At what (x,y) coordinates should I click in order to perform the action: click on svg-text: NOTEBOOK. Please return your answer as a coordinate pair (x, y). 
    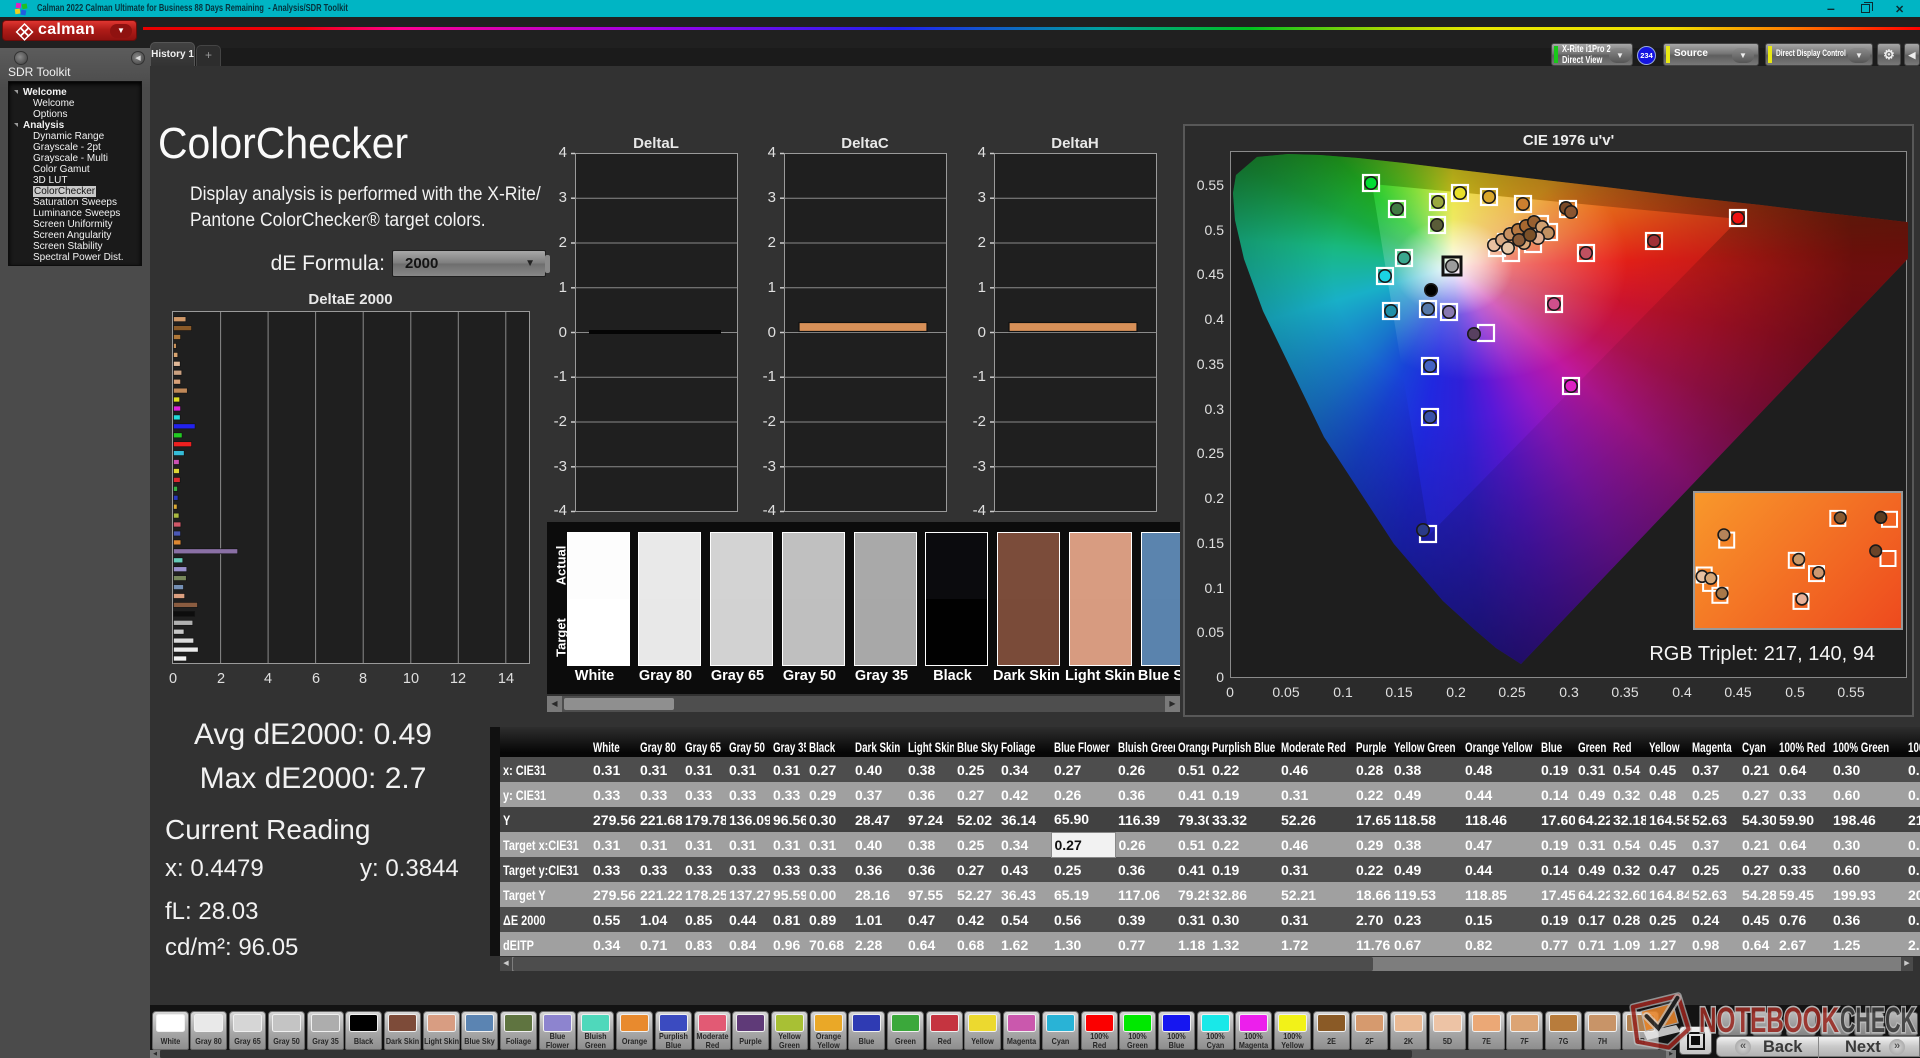
    Looking at the image, I should click on (1769, 1020).